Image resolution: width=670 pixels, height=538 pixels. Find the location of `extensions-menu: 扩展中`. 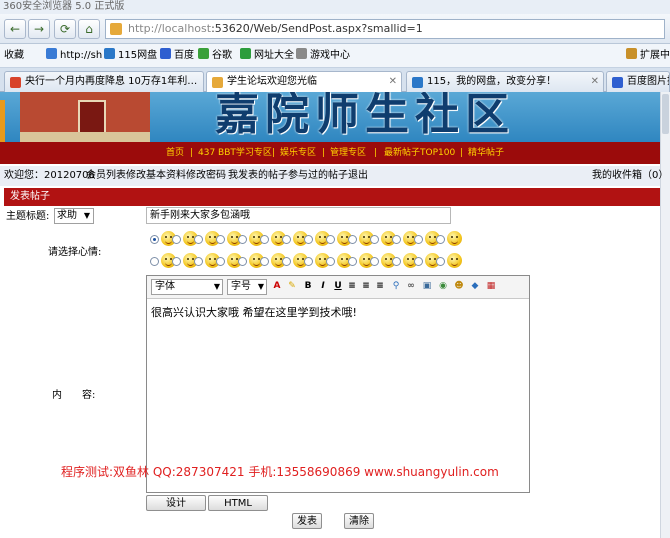

extensions-menu: 扩展中 is located at coordinates (648, 55).